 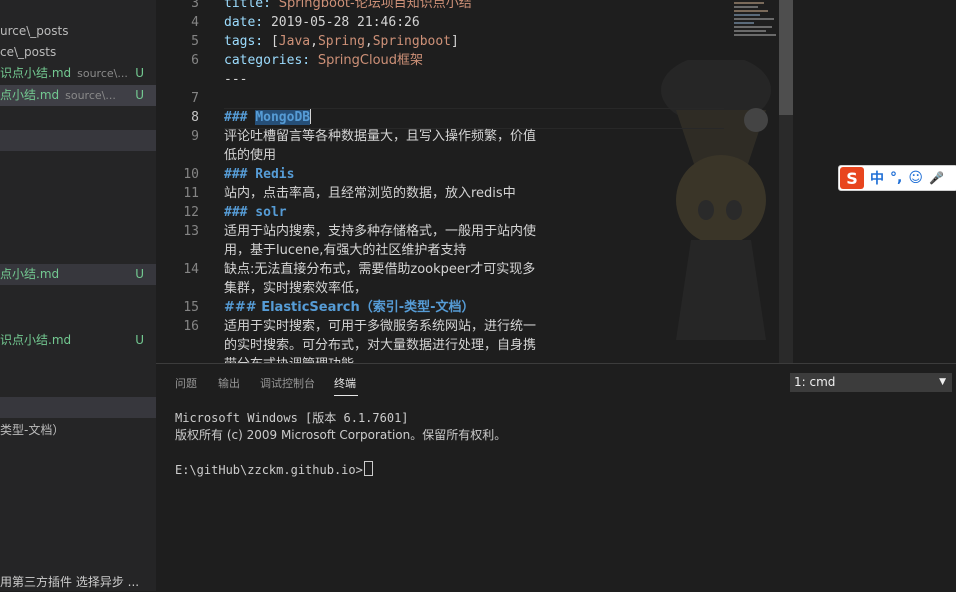 I want to click on sidebar-item-posts-folder-2: ce\_posts, so click(x=78, y=52).